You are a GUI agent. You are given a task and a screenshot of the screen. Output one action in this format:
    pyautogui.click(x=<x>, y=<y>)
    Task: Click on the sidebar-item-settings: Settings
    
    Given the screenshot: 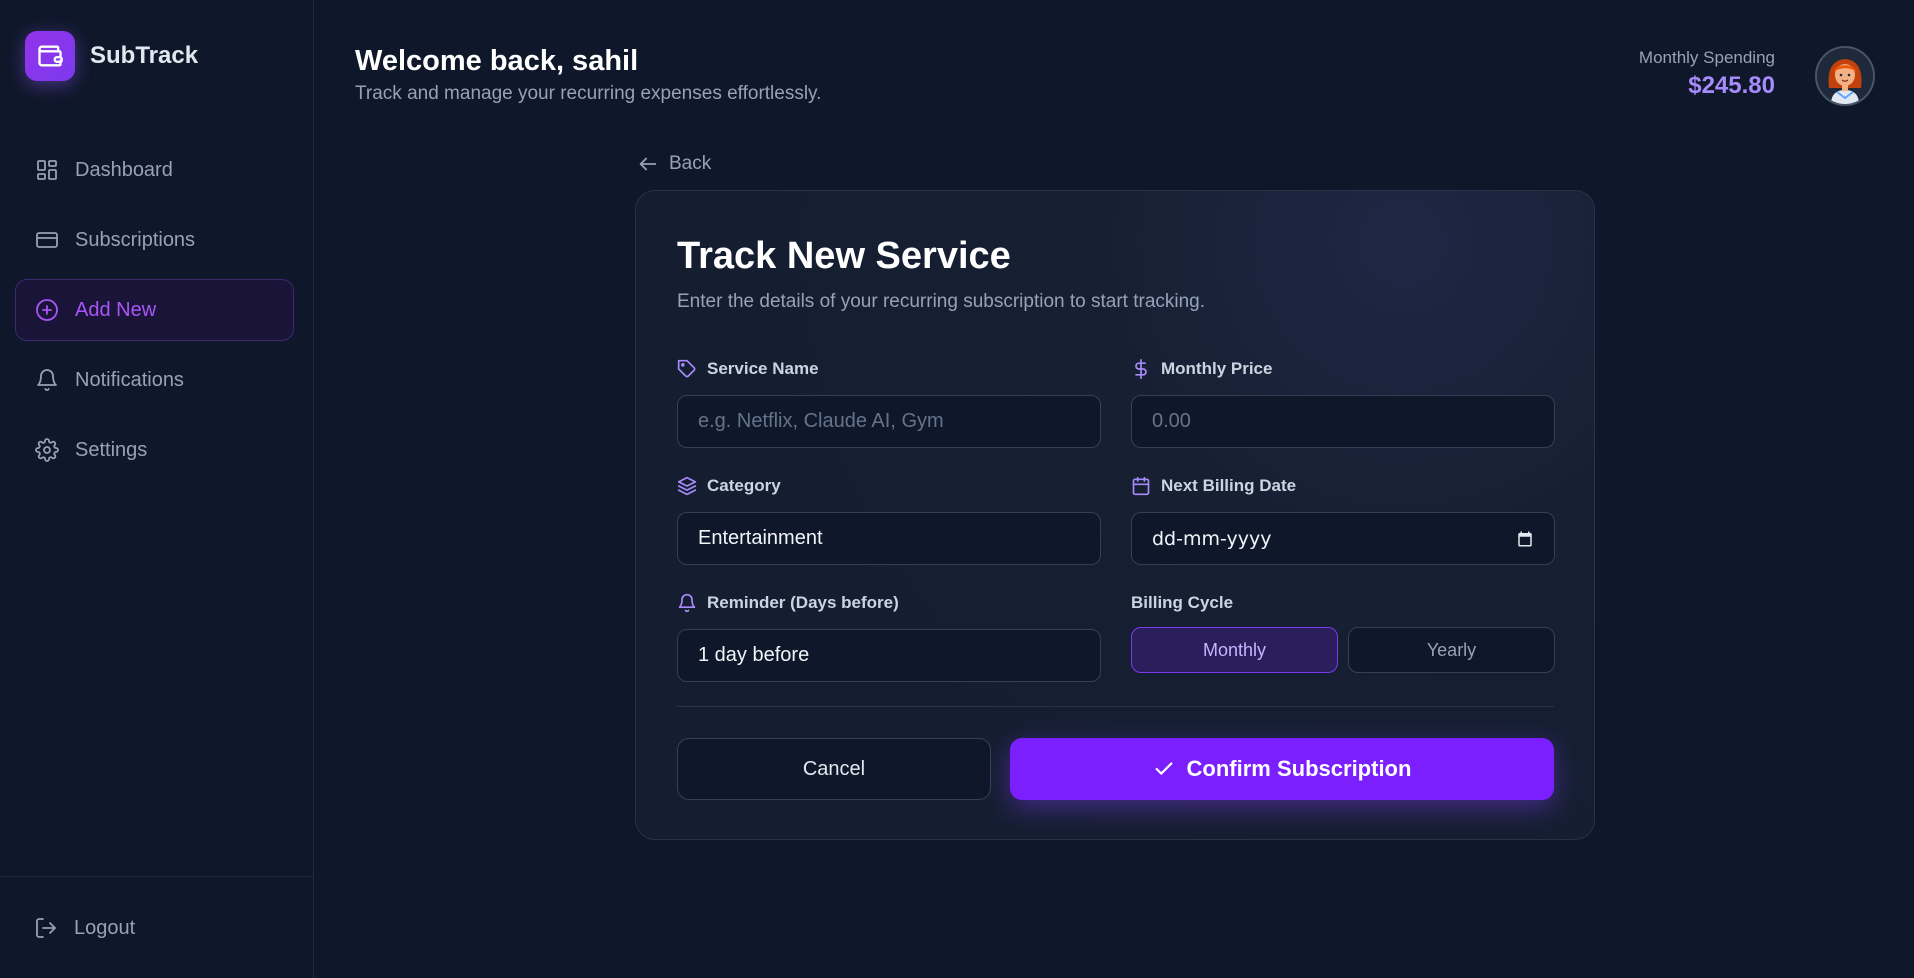 What is the action you would take?
    pyautogui.click(x=154, y=450)
    